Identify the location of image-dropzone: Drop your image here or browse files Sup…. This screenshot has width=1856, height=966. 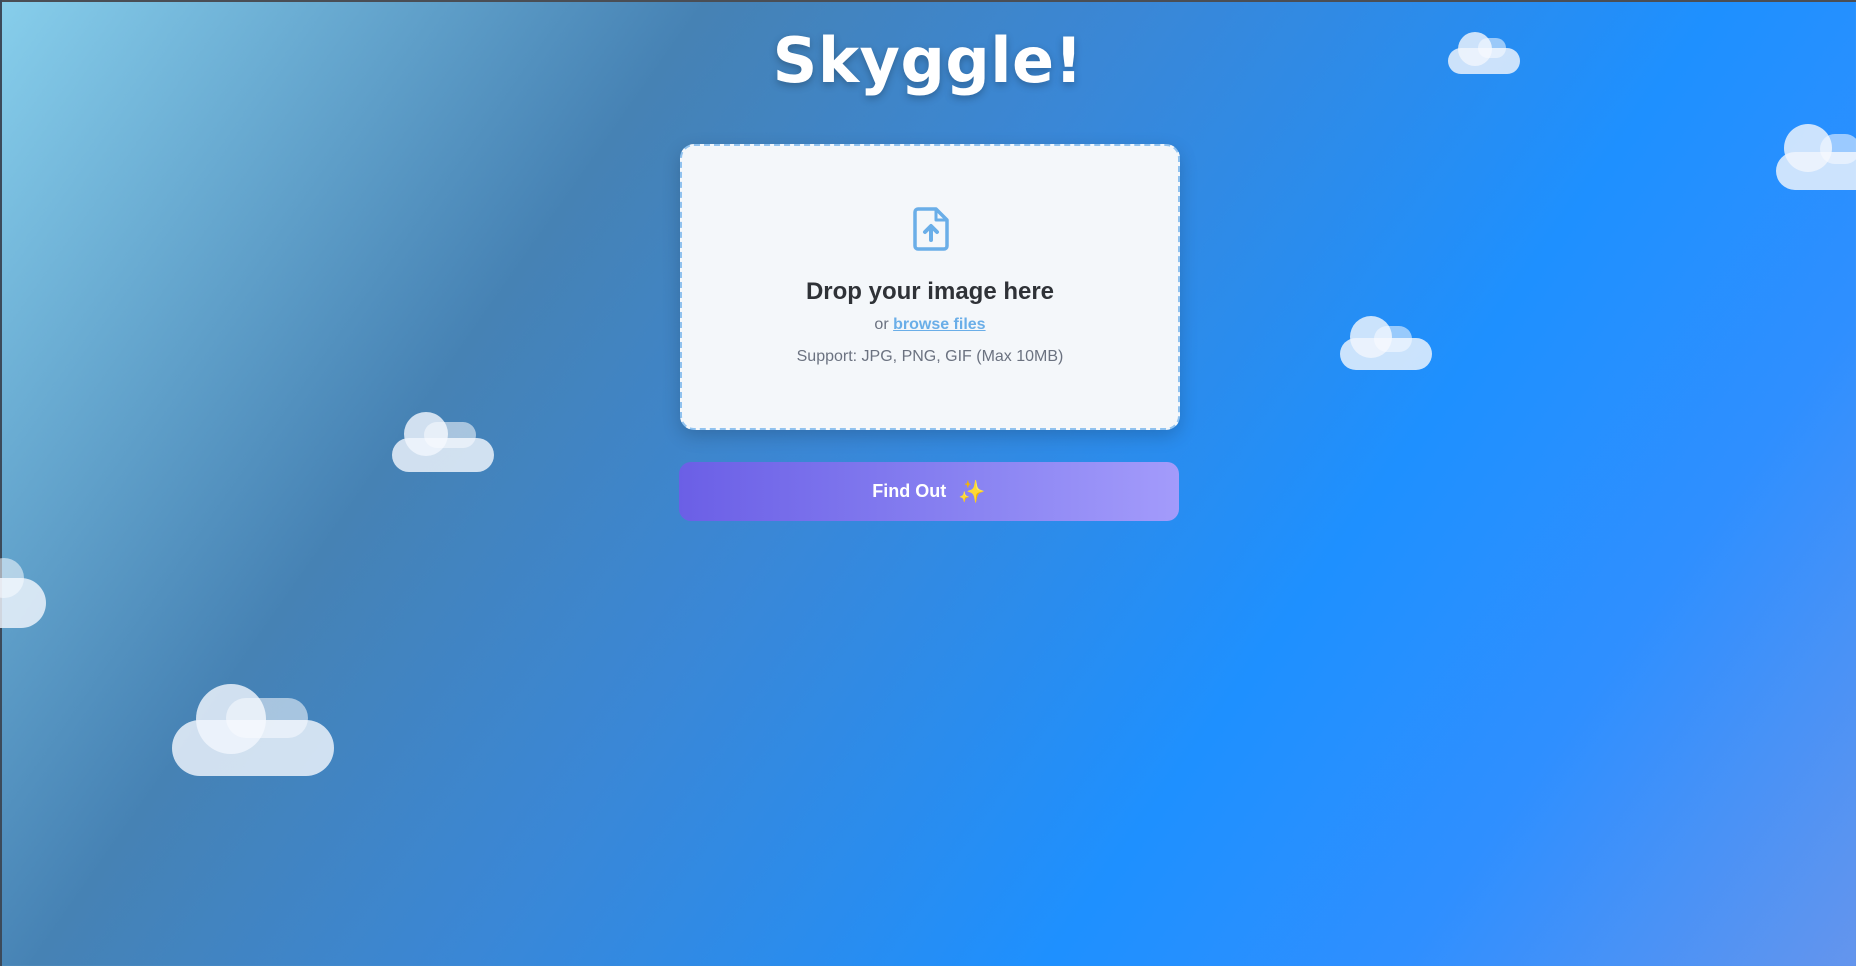
(930, 287).